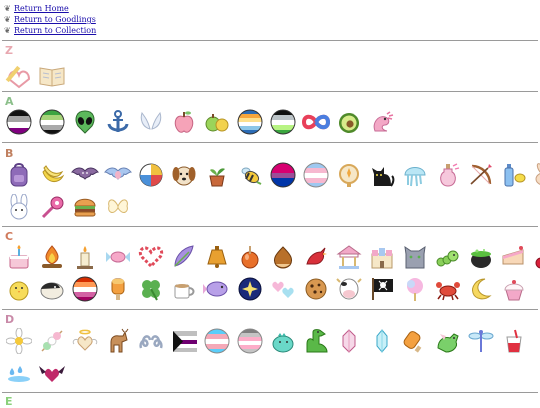  What do you see at coordinates (481, 257) in the screenshot?
I see `cauldron-icon` at bounding box center [481, 257].